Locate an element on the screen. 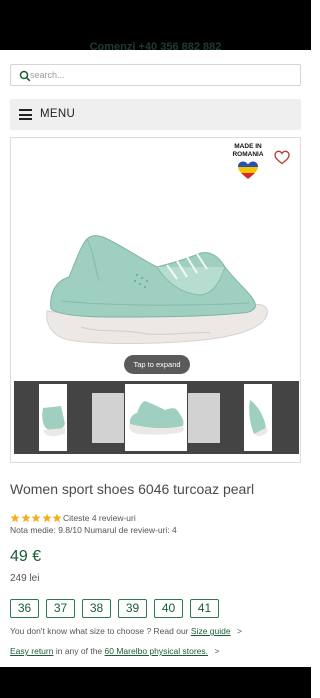 Image resolution: width=320 pixels, height=698 pixels. hamburger-icon is located at coordinates (25, 114).